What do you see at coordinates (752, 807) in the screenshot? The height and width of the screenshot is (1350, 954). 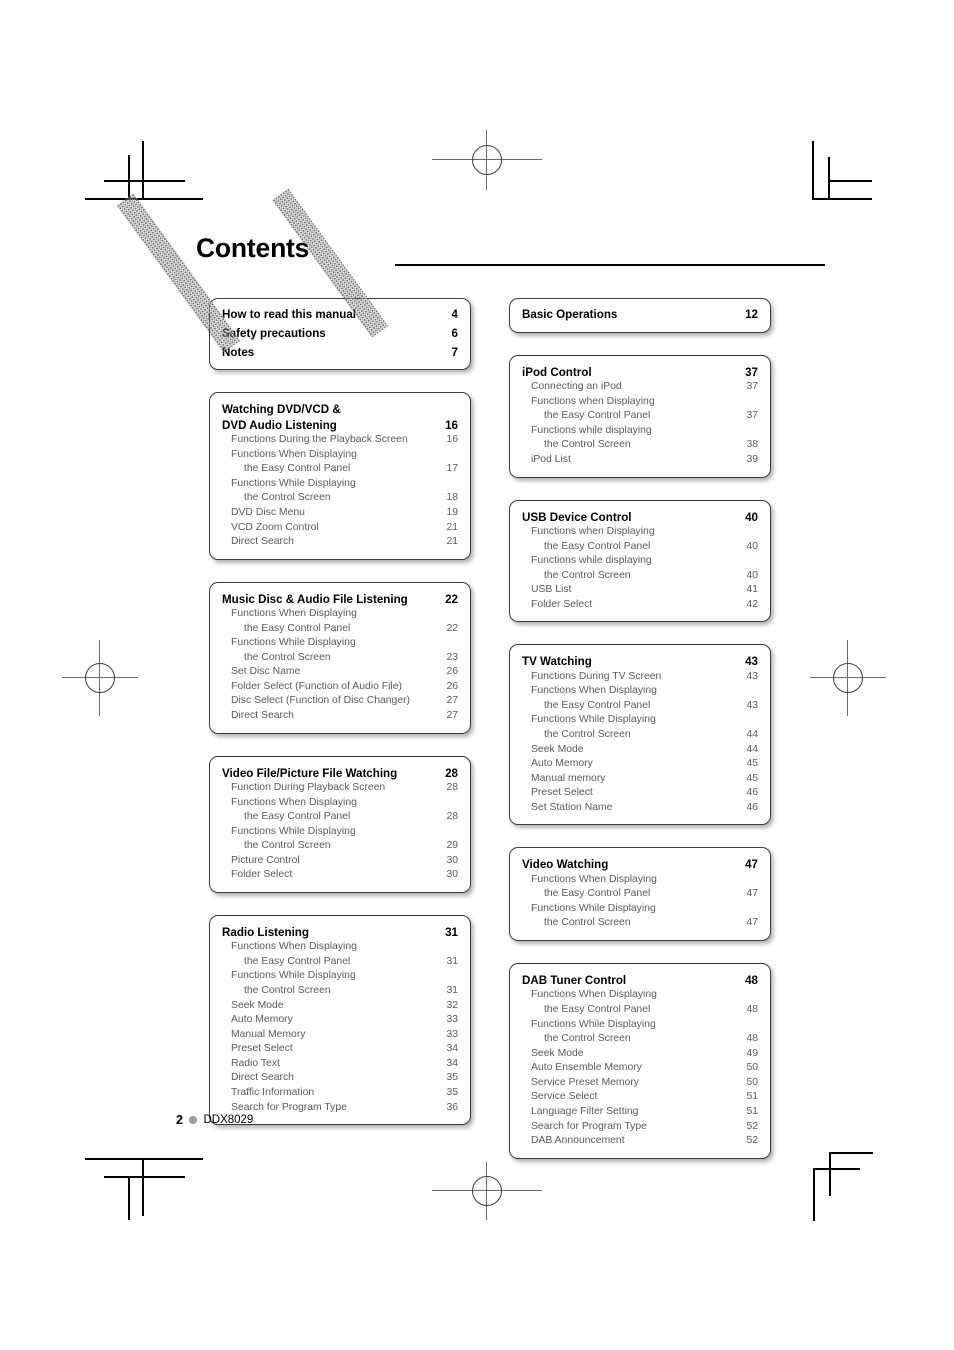 I see `toc-entry-page: 46` at bounding box center [752, 807].